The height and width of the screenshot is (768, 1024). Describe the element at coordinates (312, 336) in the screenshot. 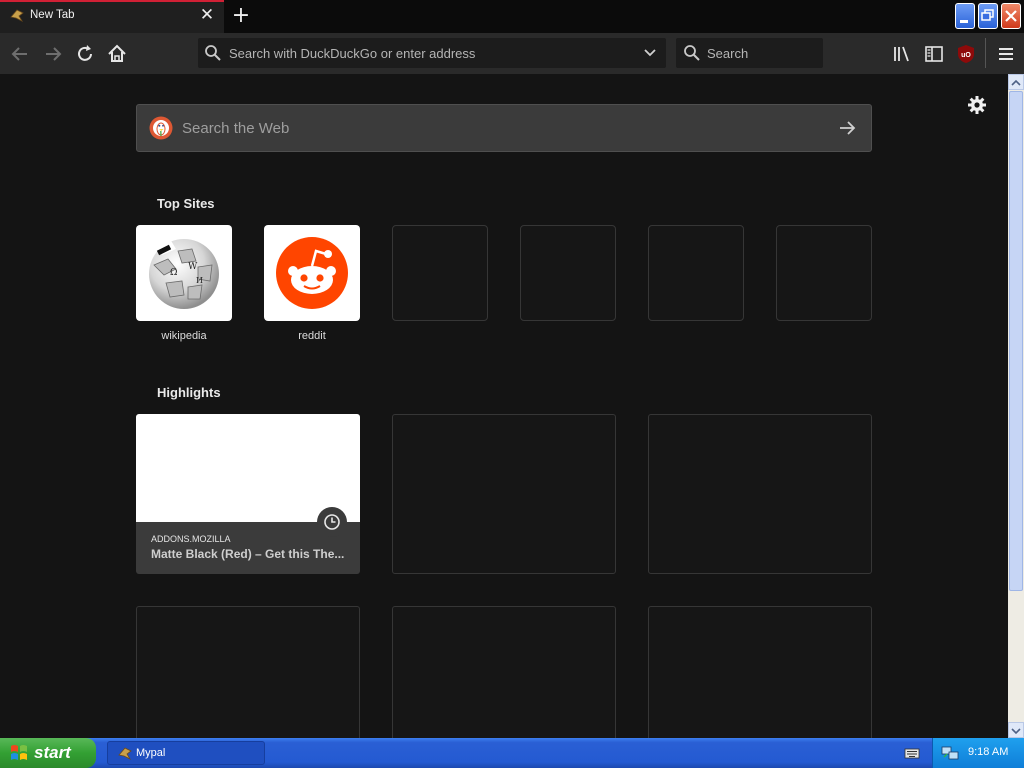

I see `top-site-label: reddit` at that location.